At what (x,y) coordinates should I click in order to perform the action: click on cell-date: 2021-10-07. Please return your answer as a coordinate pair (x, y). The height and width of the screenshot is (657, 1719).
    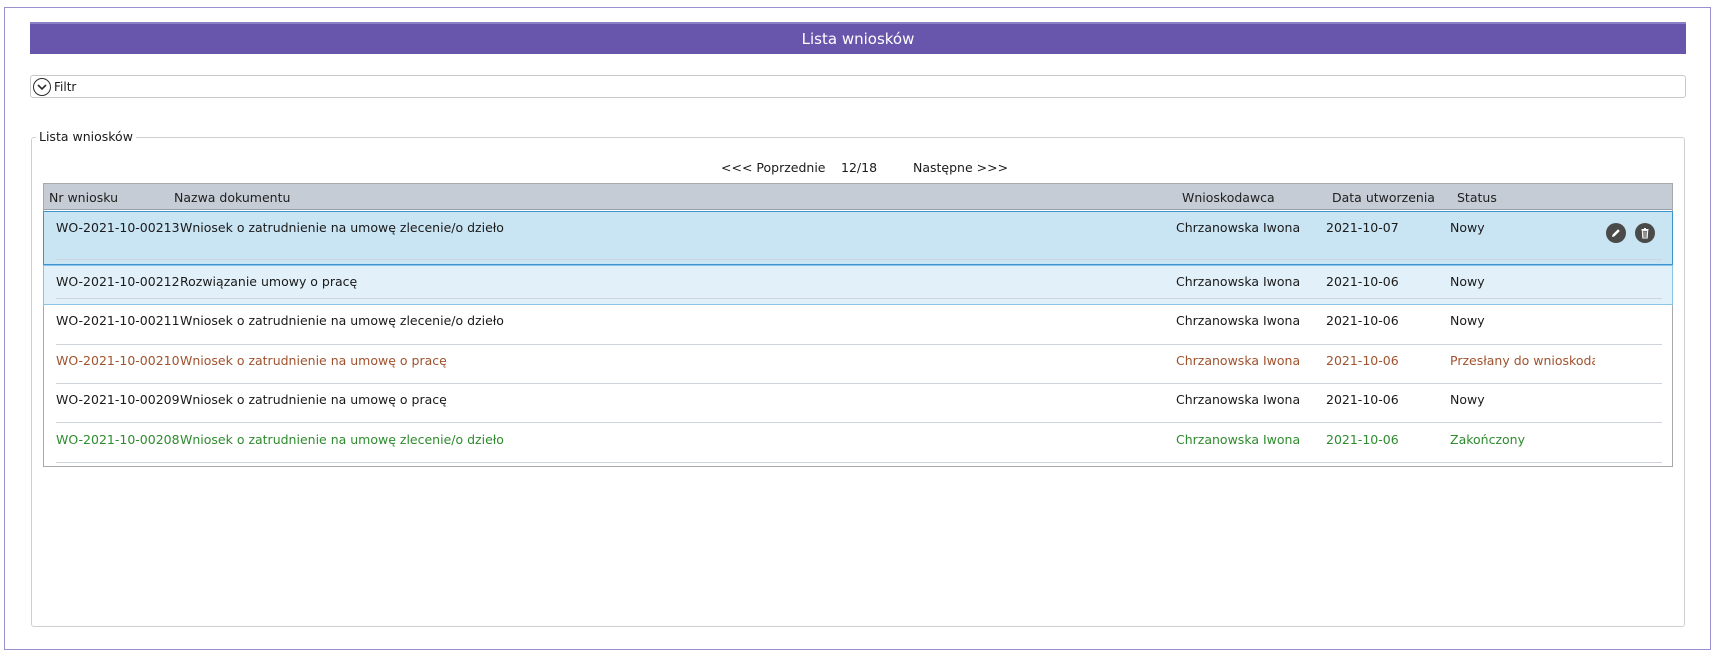
    Looking at the image, I should click on (1362, 227).